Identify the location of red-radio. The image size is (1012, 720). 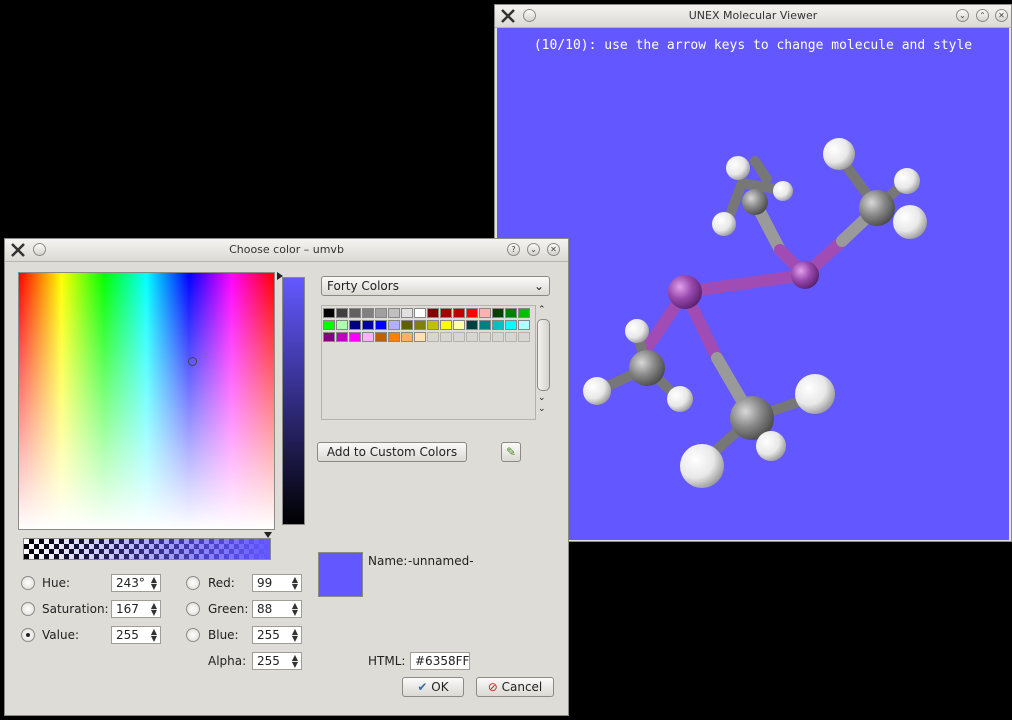
(193, 583).